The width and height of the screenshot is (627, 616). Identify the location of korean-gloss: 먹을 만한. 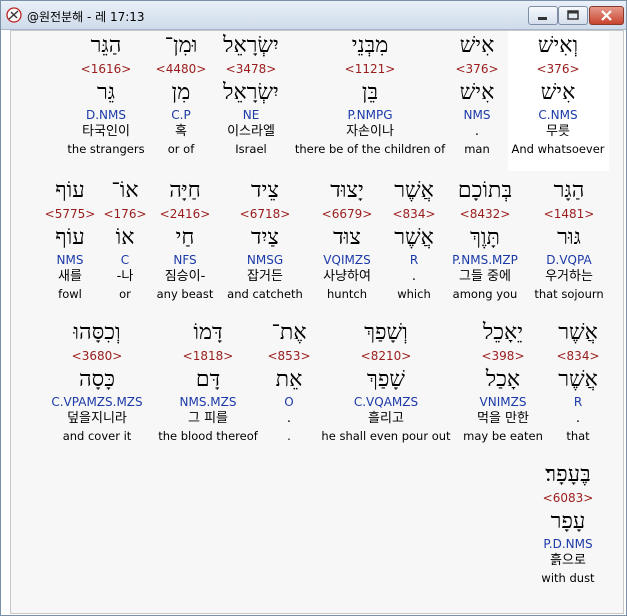
(503, 418).